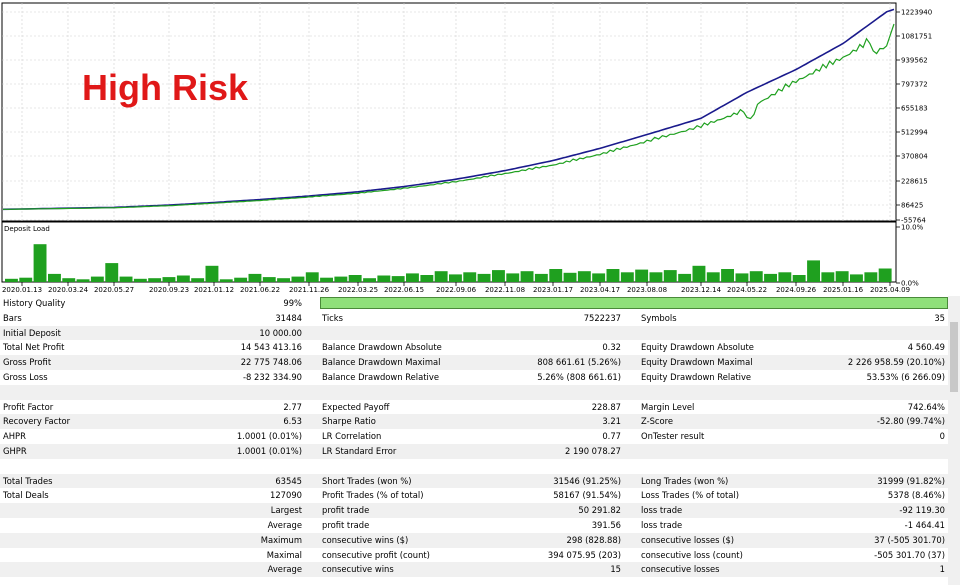  Describe the element at coordinates (358, 290) in the screenshot. I see `x-tick-label: 2022.03.25` at that location.